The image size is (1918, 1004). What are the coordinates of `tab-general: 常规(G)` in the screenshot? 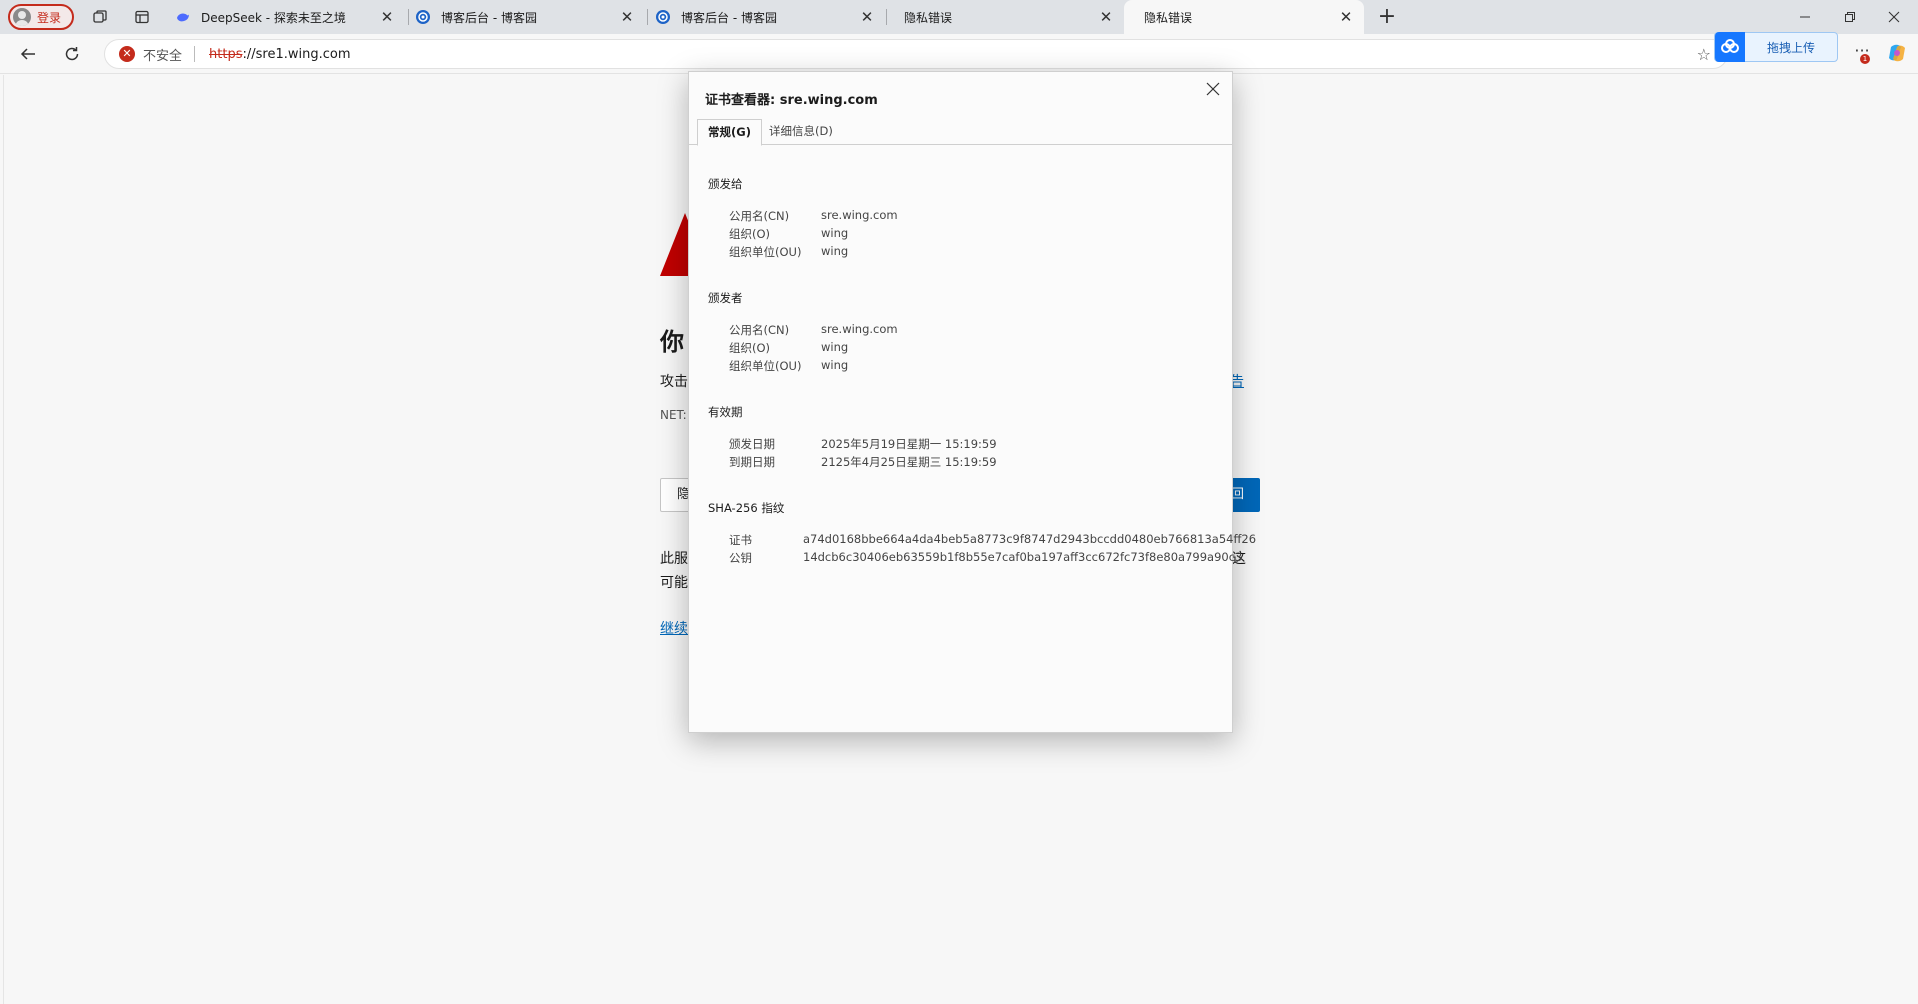 It's located at (729, 132).